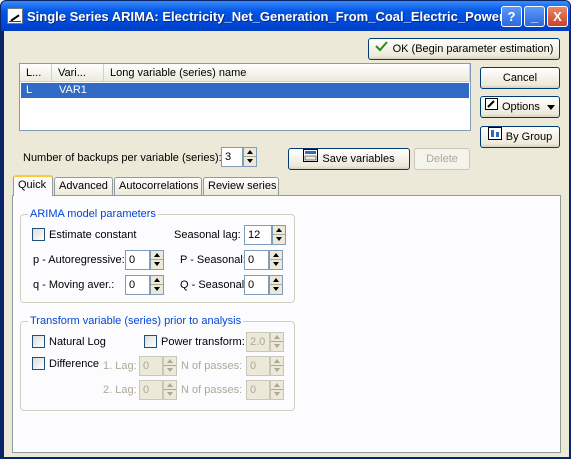 The height and width of the screenshot is (461, 573). What do you see at coordinates (520, 137) in the screenshot?
I see `by-group-button: By Group` at bounding box center [520, 137].